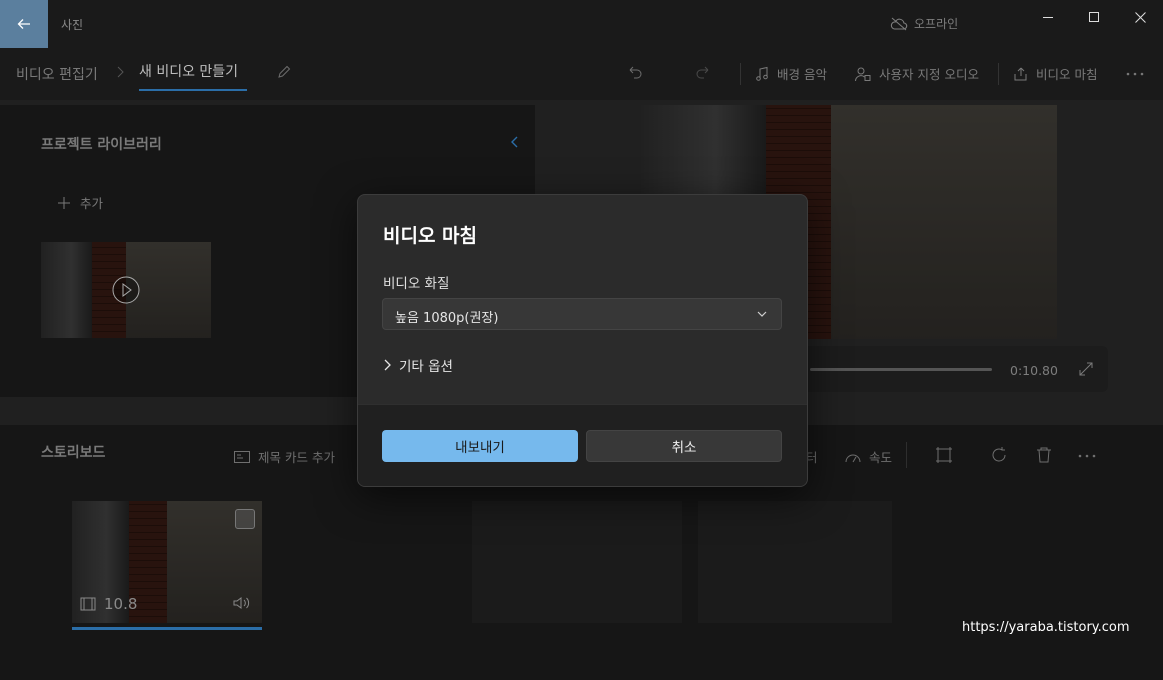 This screenshot has height=680, width=1163. I want to click on maximize-button, so click(1094, 17).